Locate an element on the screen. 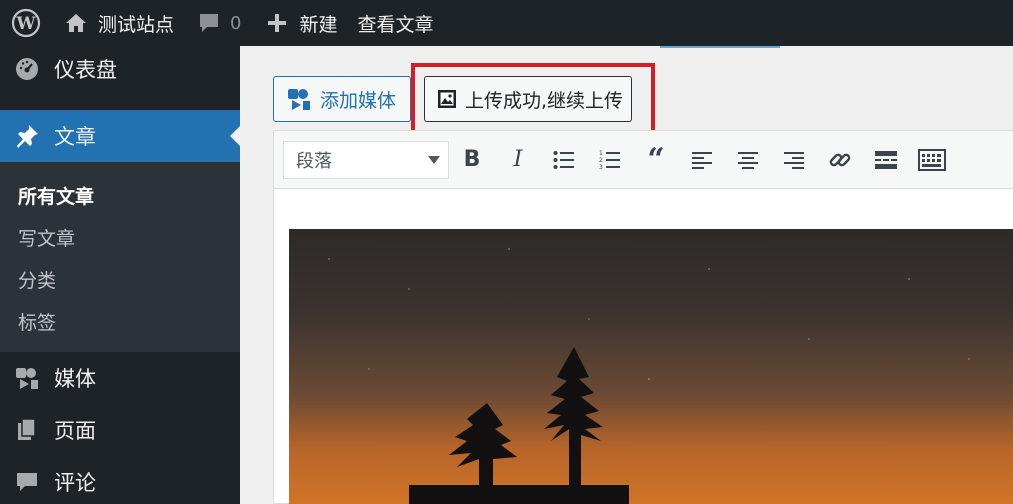 This screenshot has width=1013, height=504. wordpress-logo-button: W is located at coordinates (26, 23).